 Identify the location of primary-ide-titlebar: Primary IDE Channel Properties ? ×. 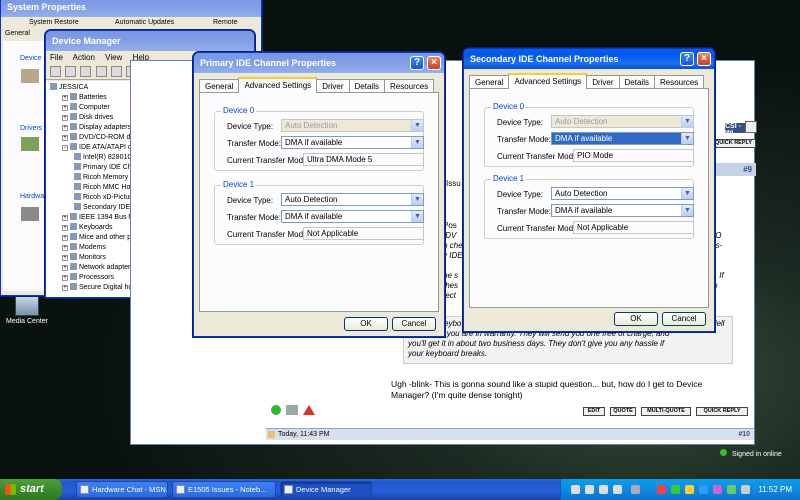
(319, 63).